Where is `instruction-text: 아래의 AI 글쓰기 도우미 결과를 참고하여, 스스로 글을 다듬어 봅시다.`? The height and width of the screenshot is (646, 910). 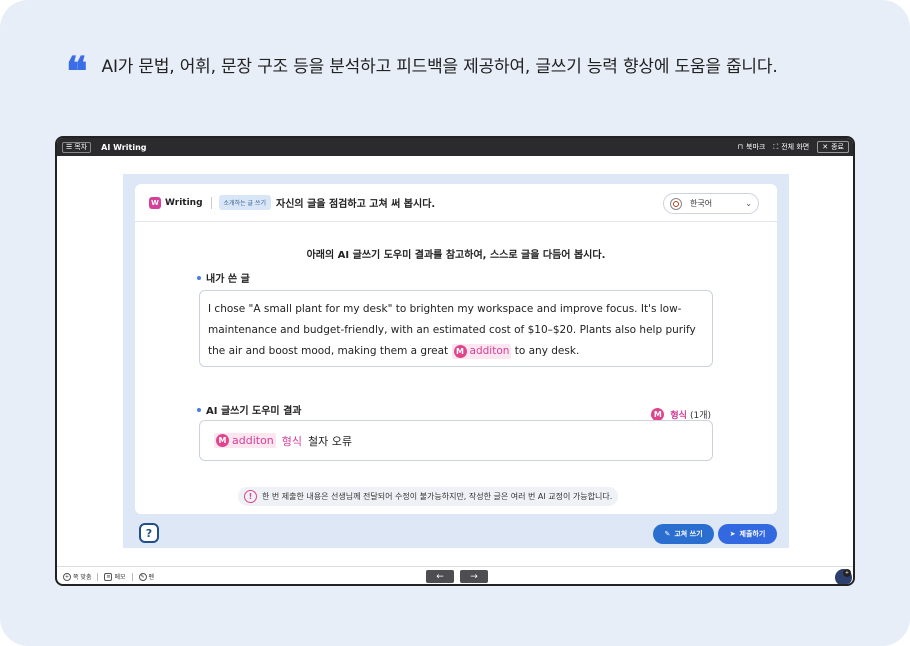 instruction-text: 아래의 AI 글쓰기 도우미 결과를 참고하여, 스스로 글을 다듬어 봅시다. is located at coordinates (456, 255).